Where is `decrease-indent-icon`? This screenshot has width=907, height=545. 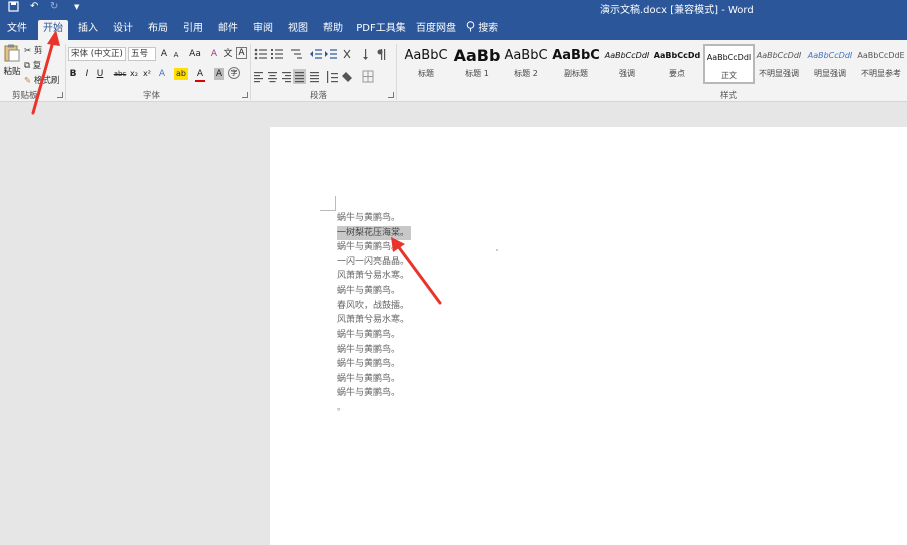 decrease-indent-icon is located at coordinates (316, 54).